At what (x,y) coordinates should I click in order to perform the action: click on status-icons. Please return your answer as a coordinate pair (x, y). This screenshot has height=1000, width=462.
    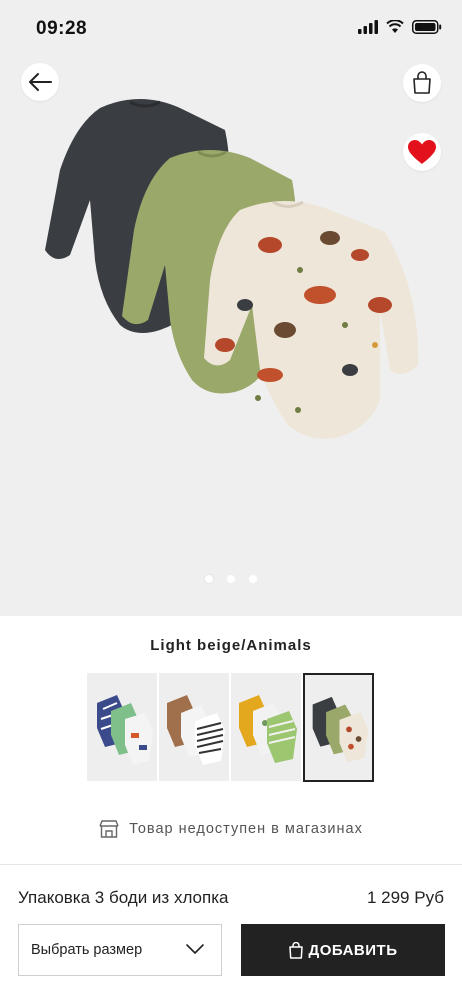
    Looking at the image, I should click on (400, 27).